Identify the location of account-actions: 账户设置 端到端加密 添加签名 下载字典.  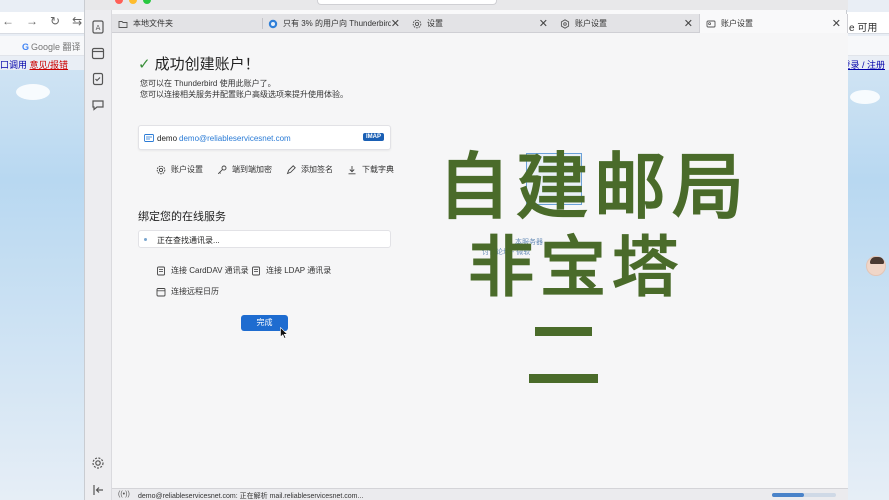
(275, 169).